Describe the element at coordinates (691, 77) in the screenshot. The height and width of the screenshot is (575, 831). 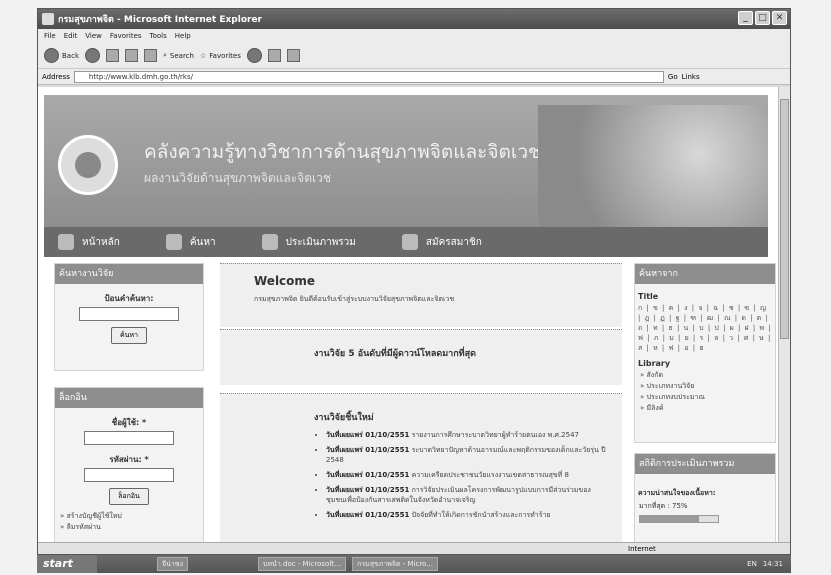
I see `links-button: Links` at that location.